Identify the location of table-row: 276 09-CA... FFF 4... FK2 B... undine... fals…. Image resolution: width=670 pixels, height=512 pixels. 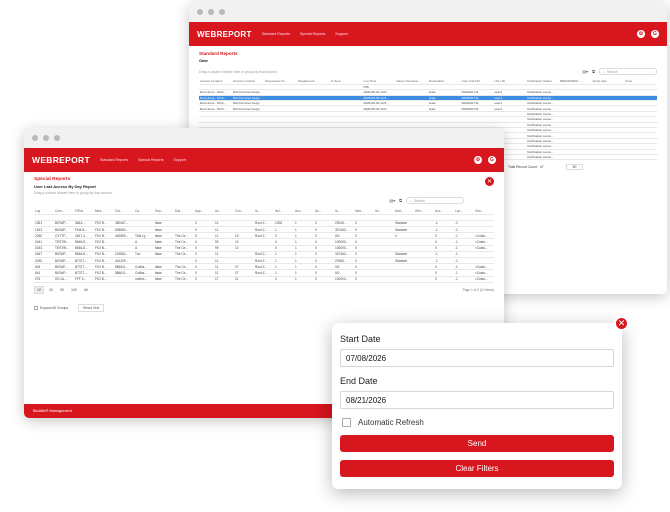
(264, 279).